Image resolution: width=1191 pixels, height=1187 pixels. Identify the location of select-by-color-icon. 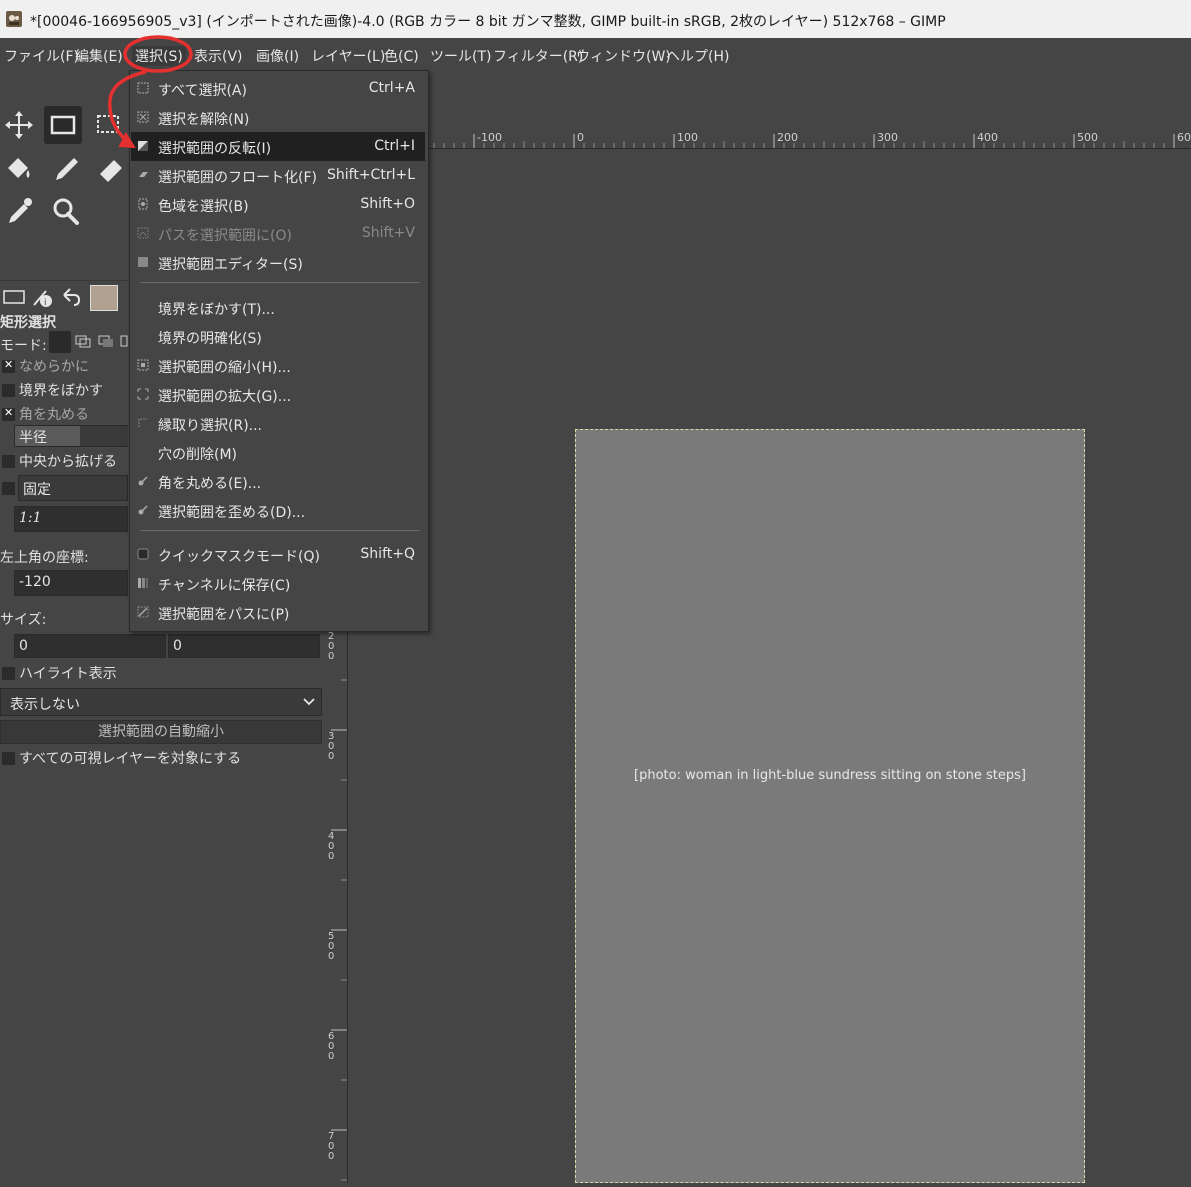
(143, 204).